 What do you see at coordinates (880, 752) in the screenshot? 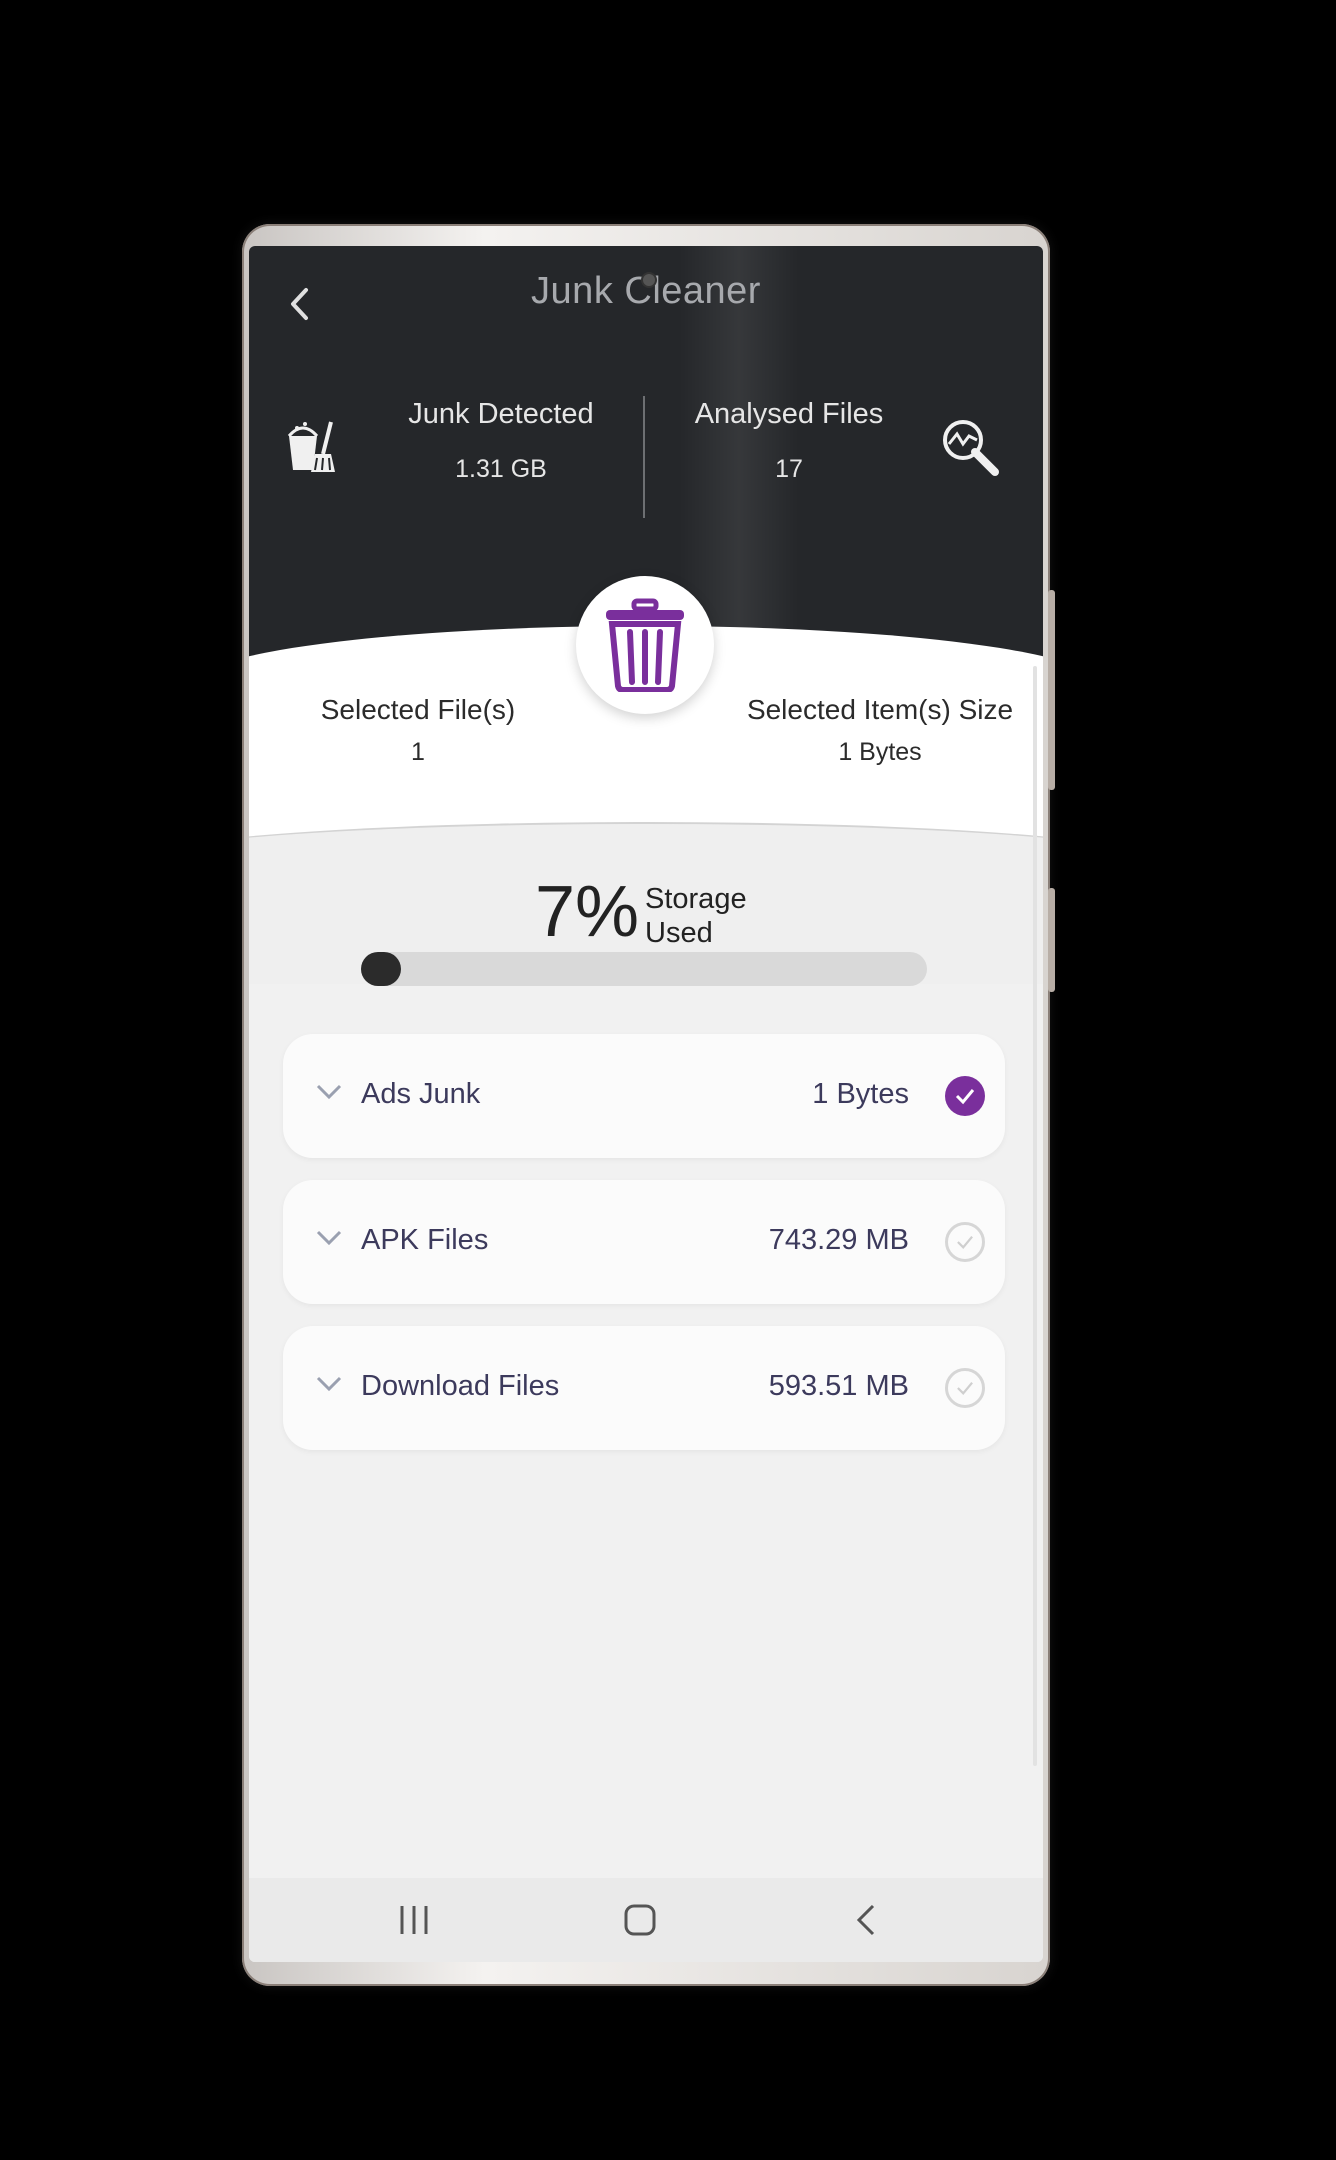
I see `selected-size-value: 1 Bytes` at bounding box center [880, 752].